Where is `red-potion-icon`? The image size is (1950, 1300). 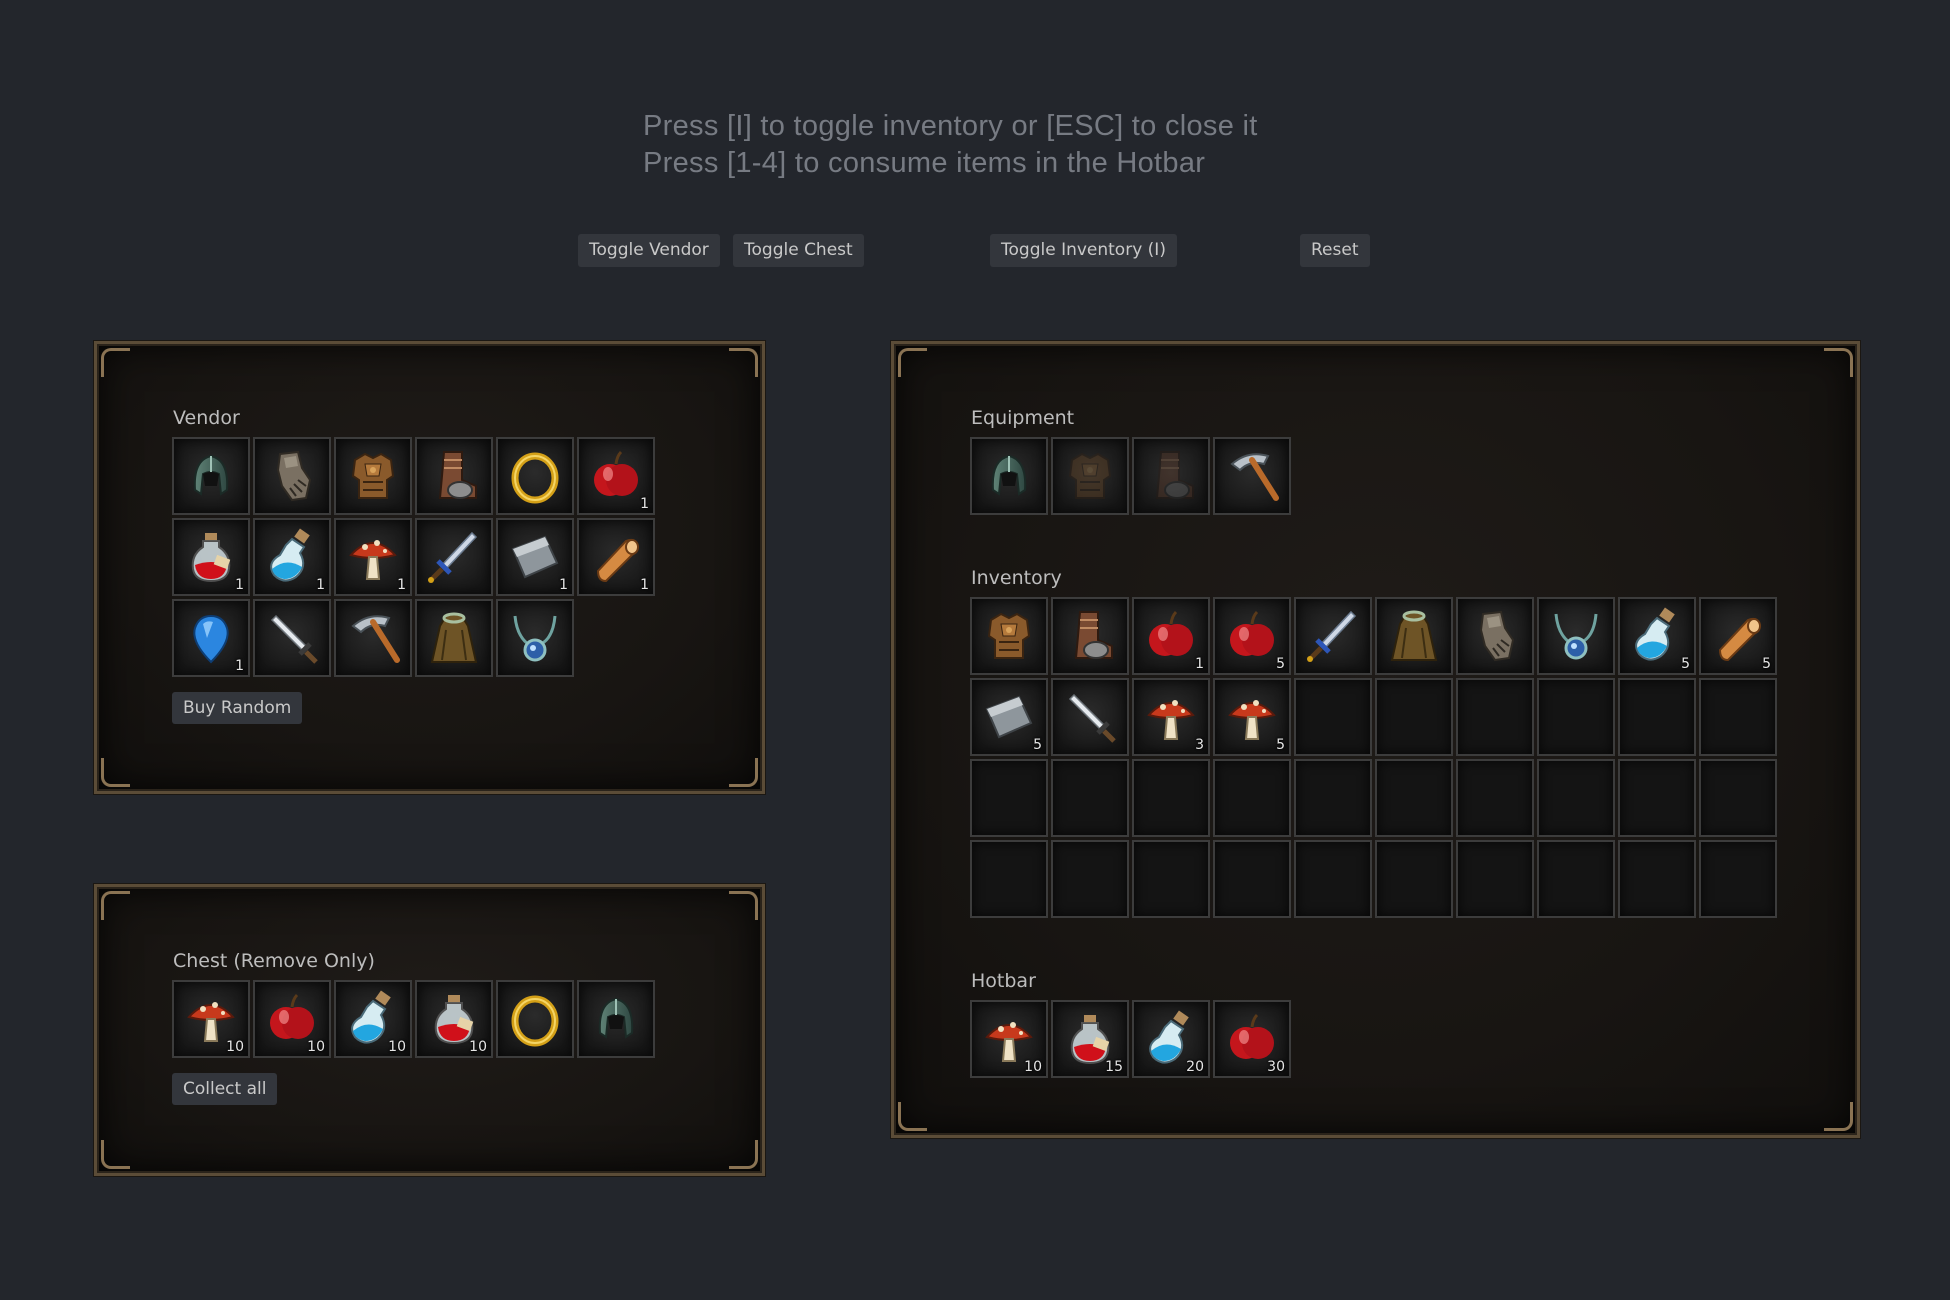 red-potion-icon is located at coordinates (211, 558).